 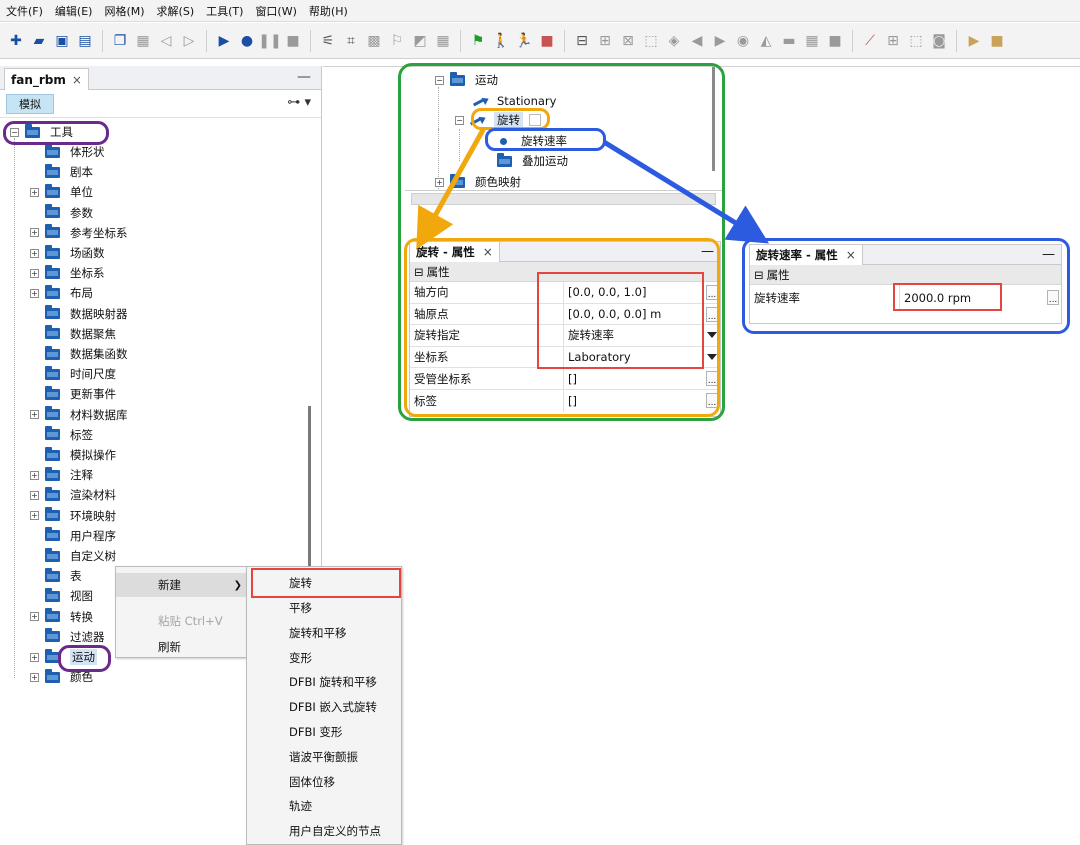 What do you see at coordinates (397, 41) in the screenshot?
I see `flag-outline-icon: ⚐` at bounding box center [397, 41].